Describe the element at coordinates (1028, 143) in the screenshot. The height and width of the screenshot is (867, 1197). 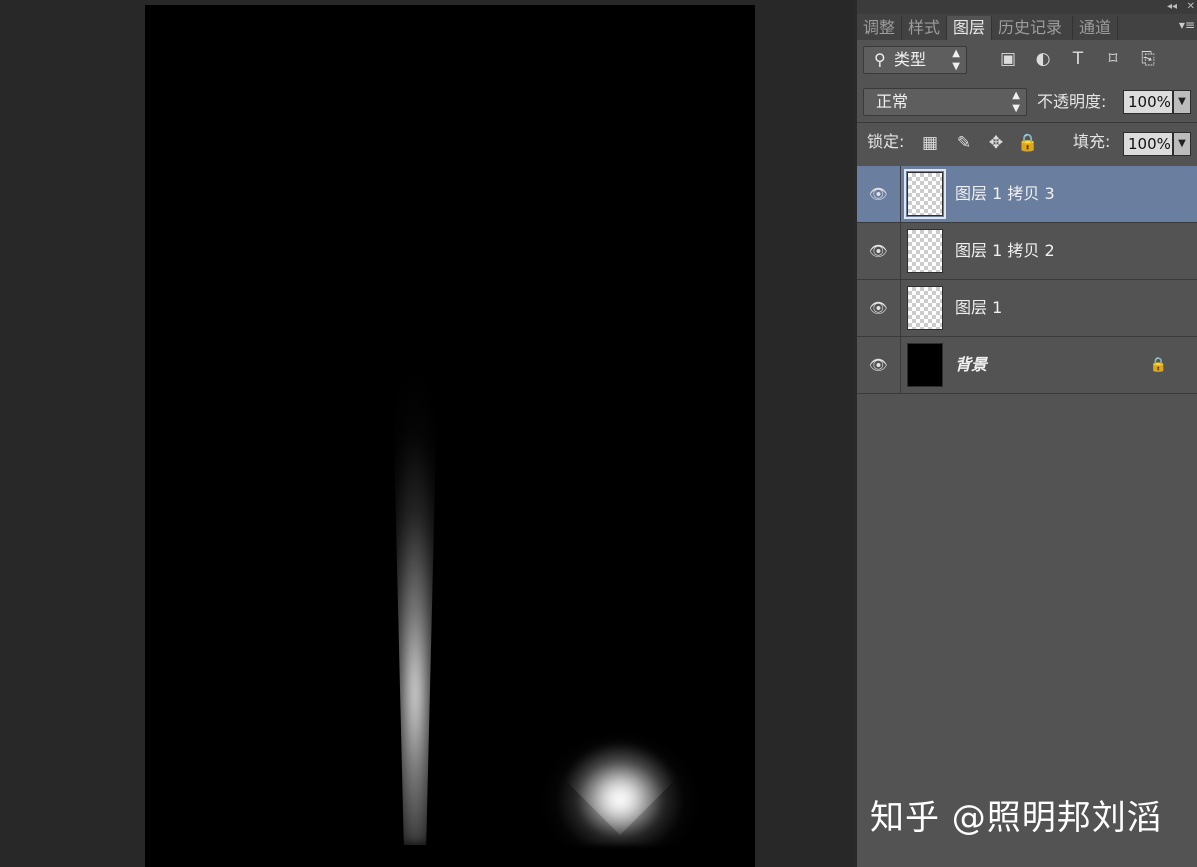
I see `lock-all-icon: 🔒` at that location.